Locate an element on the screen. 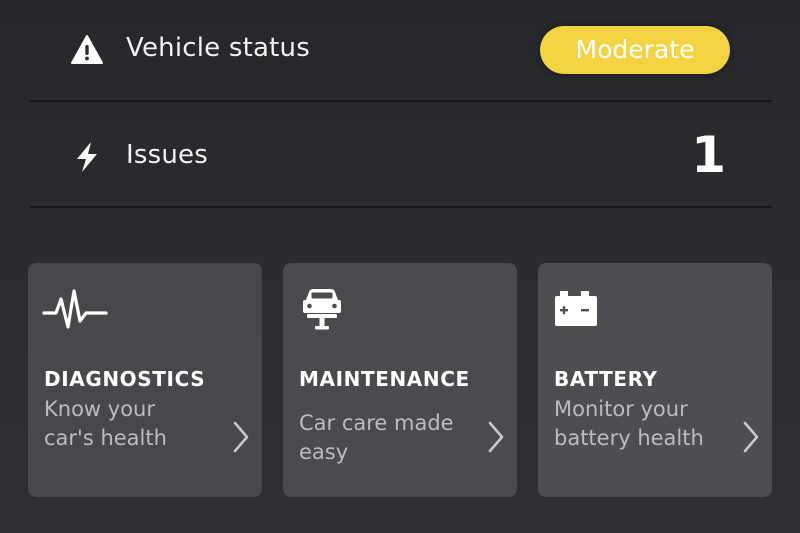 Image resolution: width=800 pixels, height=533 pixels. card-title: DIAGNOSTICS is located at coordinates (125, 379).